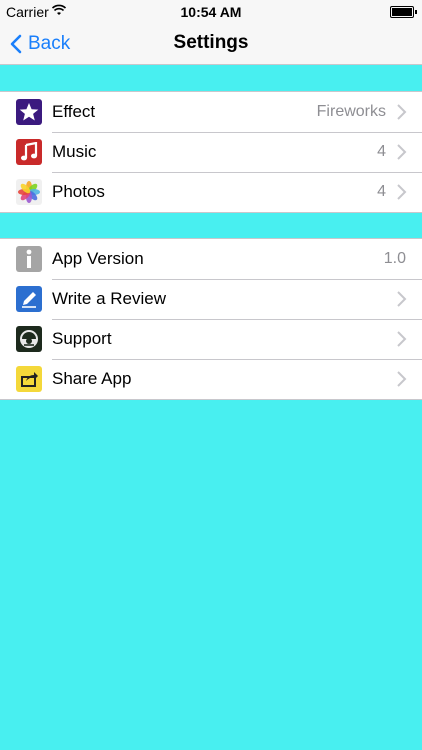 This screenshot has height=750, width=422. Describe the element at coordinates (211, 379) in the screenshot. I see `row-share-app: Share App` at that location.